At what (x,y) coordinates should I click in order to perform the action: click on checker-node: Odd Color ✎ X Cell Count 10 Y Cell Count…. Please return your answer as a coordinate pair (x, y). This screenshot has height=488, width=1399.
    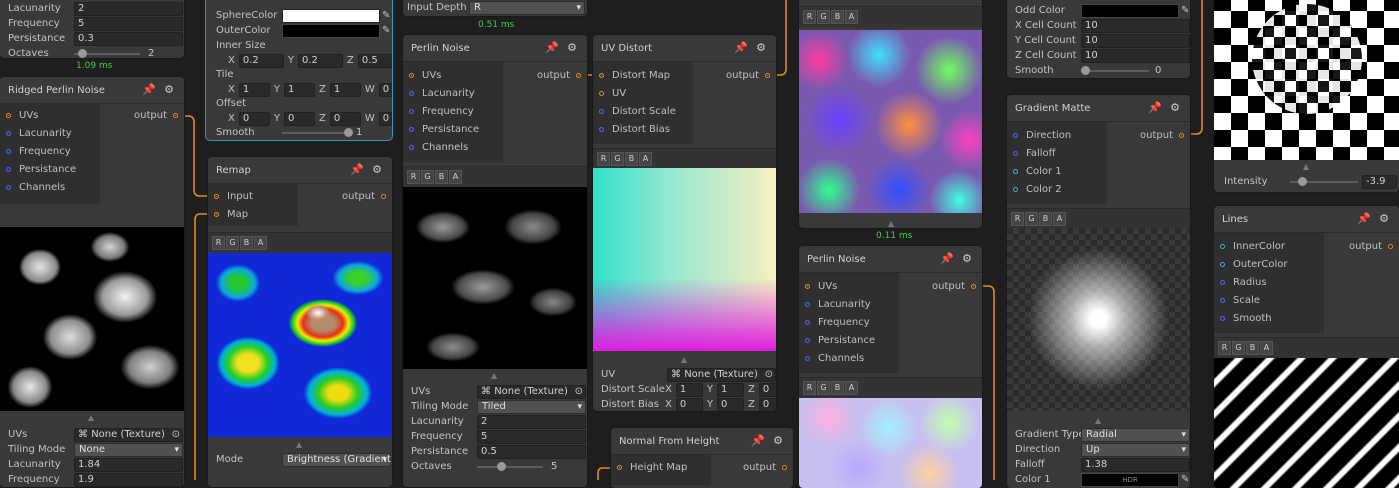
    Looking at the image, I should click on (1098, 39).